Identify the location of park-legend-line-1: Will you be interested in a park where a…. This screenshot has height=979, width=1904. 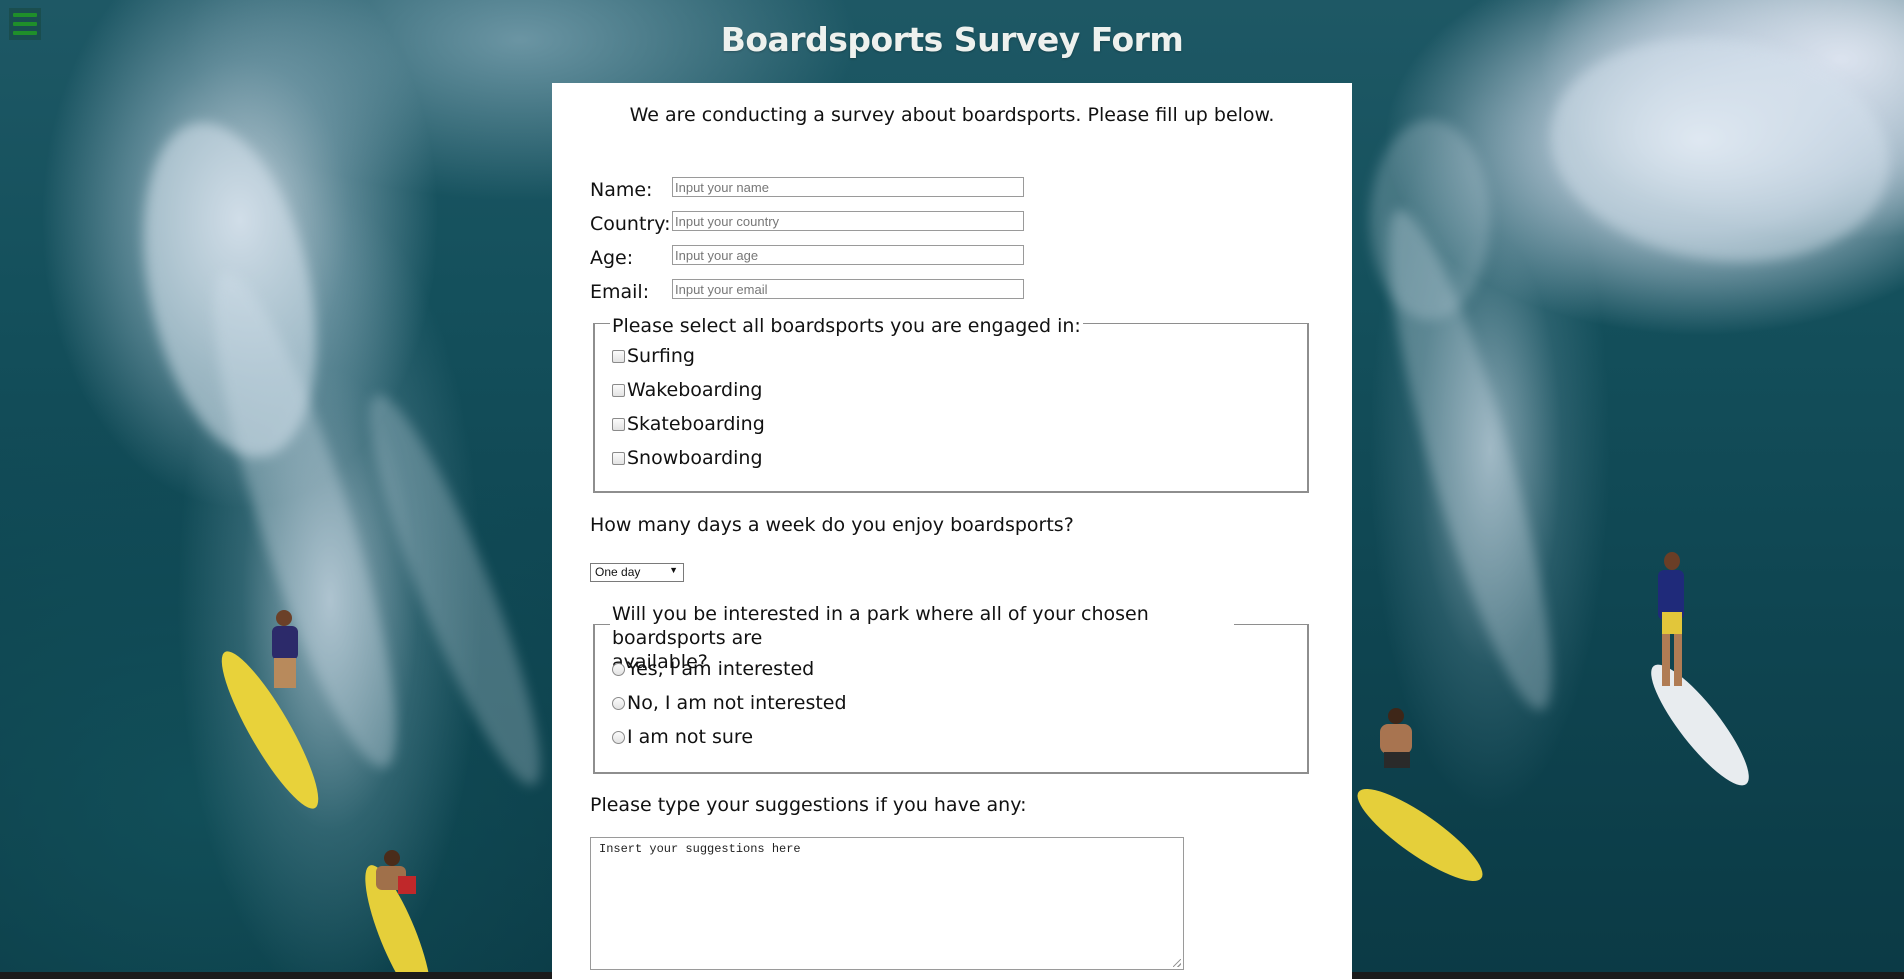
(880, 626).